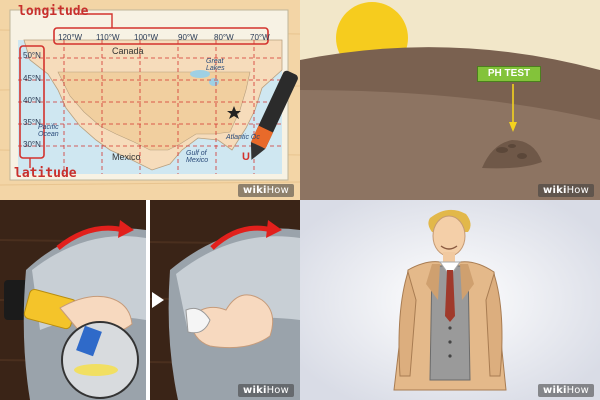 The image size is (600, 400). I want to click on lon-tick-90w: 90°W, so click(188, 37).